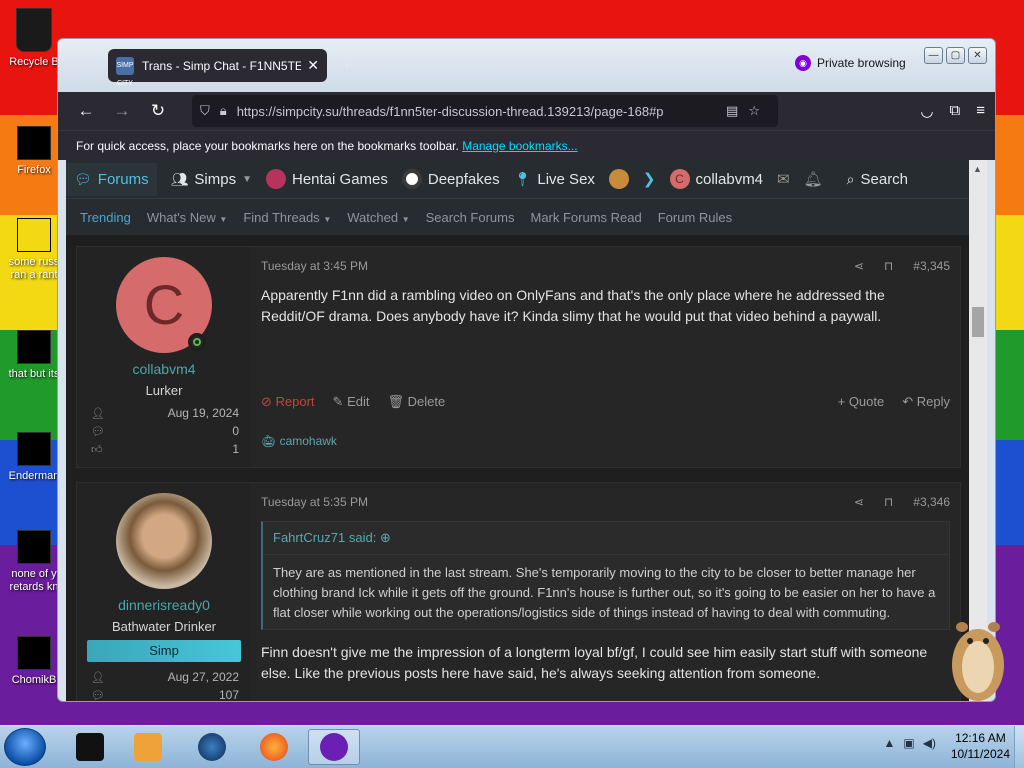 The width and height of the screenshot is (1024, 768). I want to click on avatar-letter: C, so click(164, 304).